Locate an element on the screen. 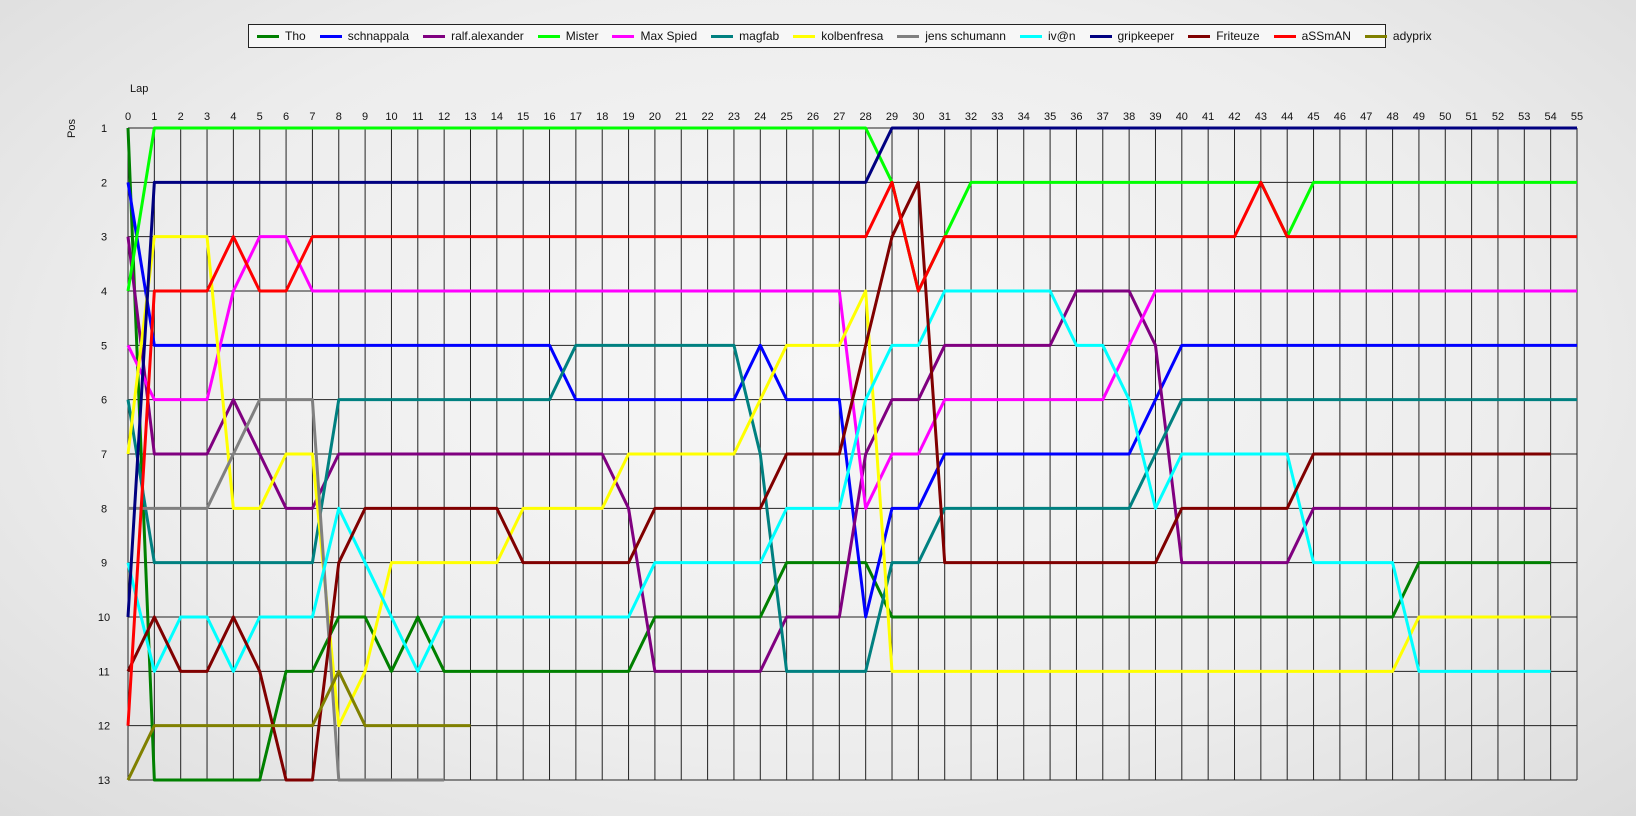 The height and width of the screenshot is (816, 1636). x-tick-label: 51 is located at coordinates (1471, 117).